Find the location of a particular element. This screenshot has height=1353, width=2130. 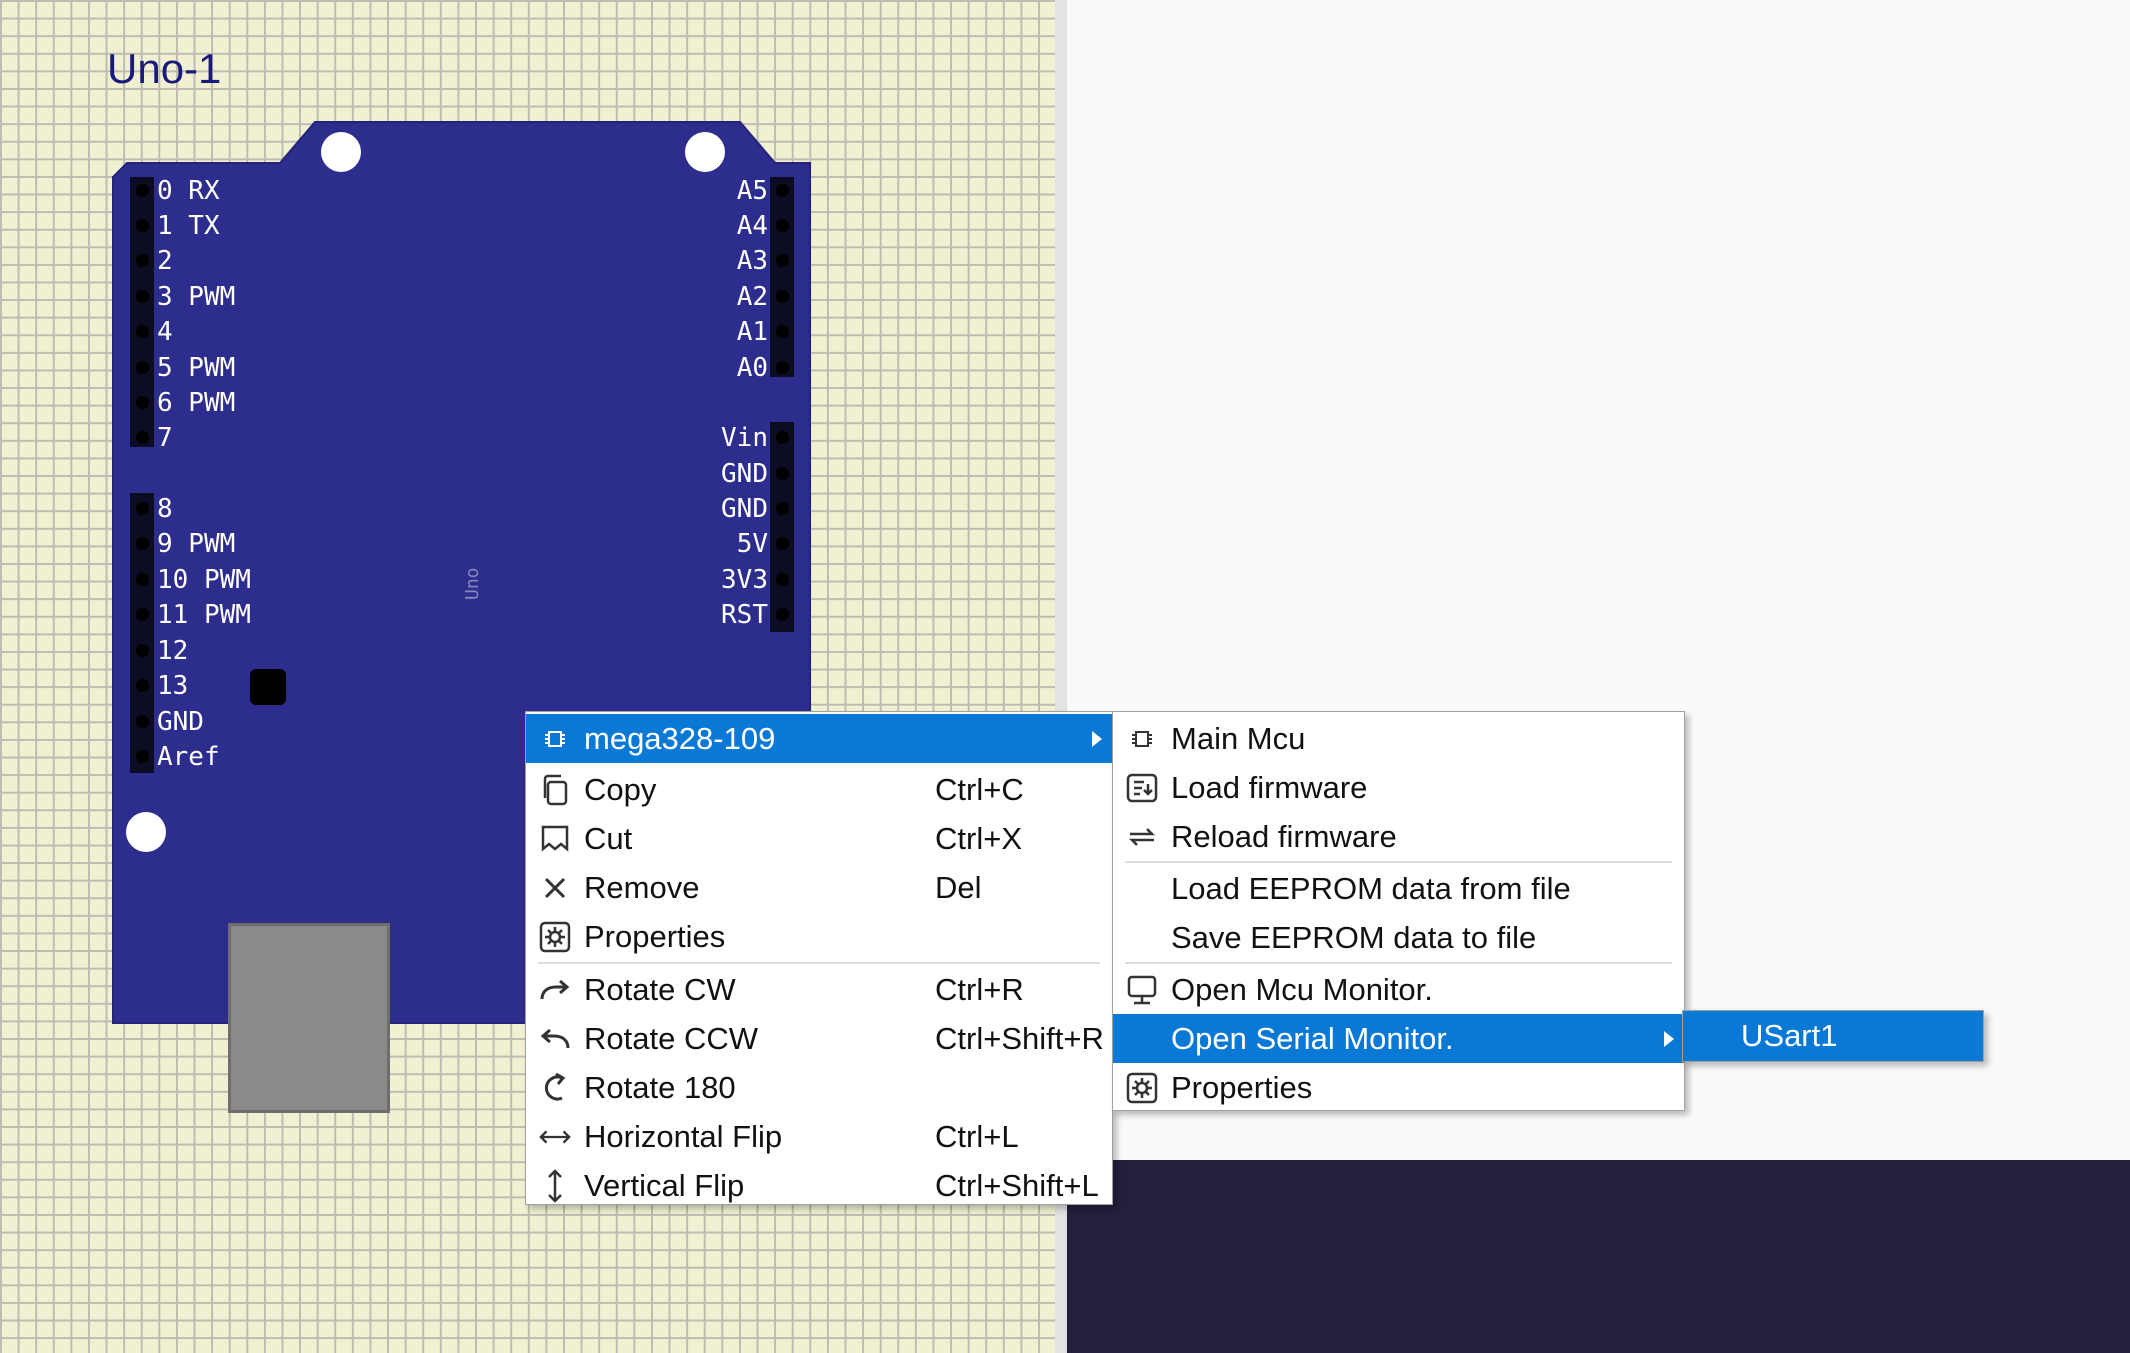

pin-label: 1 TX is located at coordinates (188, 226).